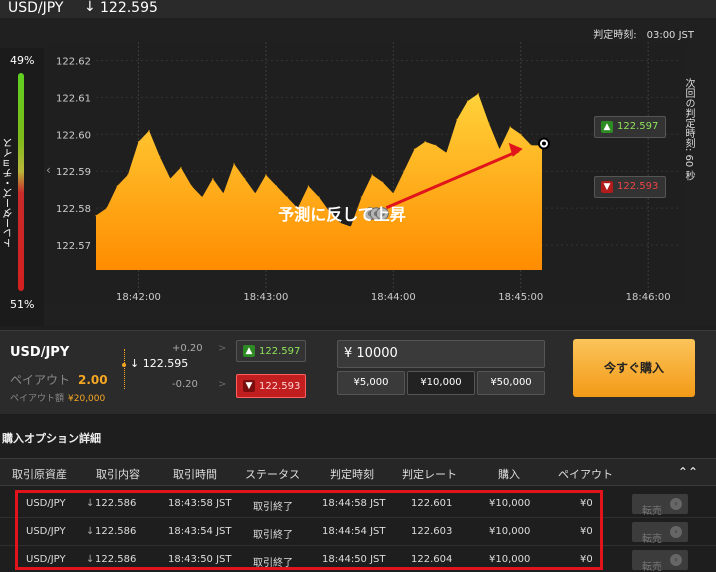 Image resolution: width=716 pixels, height=572 pixels. I want to click on row-judge: 18:44:58 JST, so click(354, 503).